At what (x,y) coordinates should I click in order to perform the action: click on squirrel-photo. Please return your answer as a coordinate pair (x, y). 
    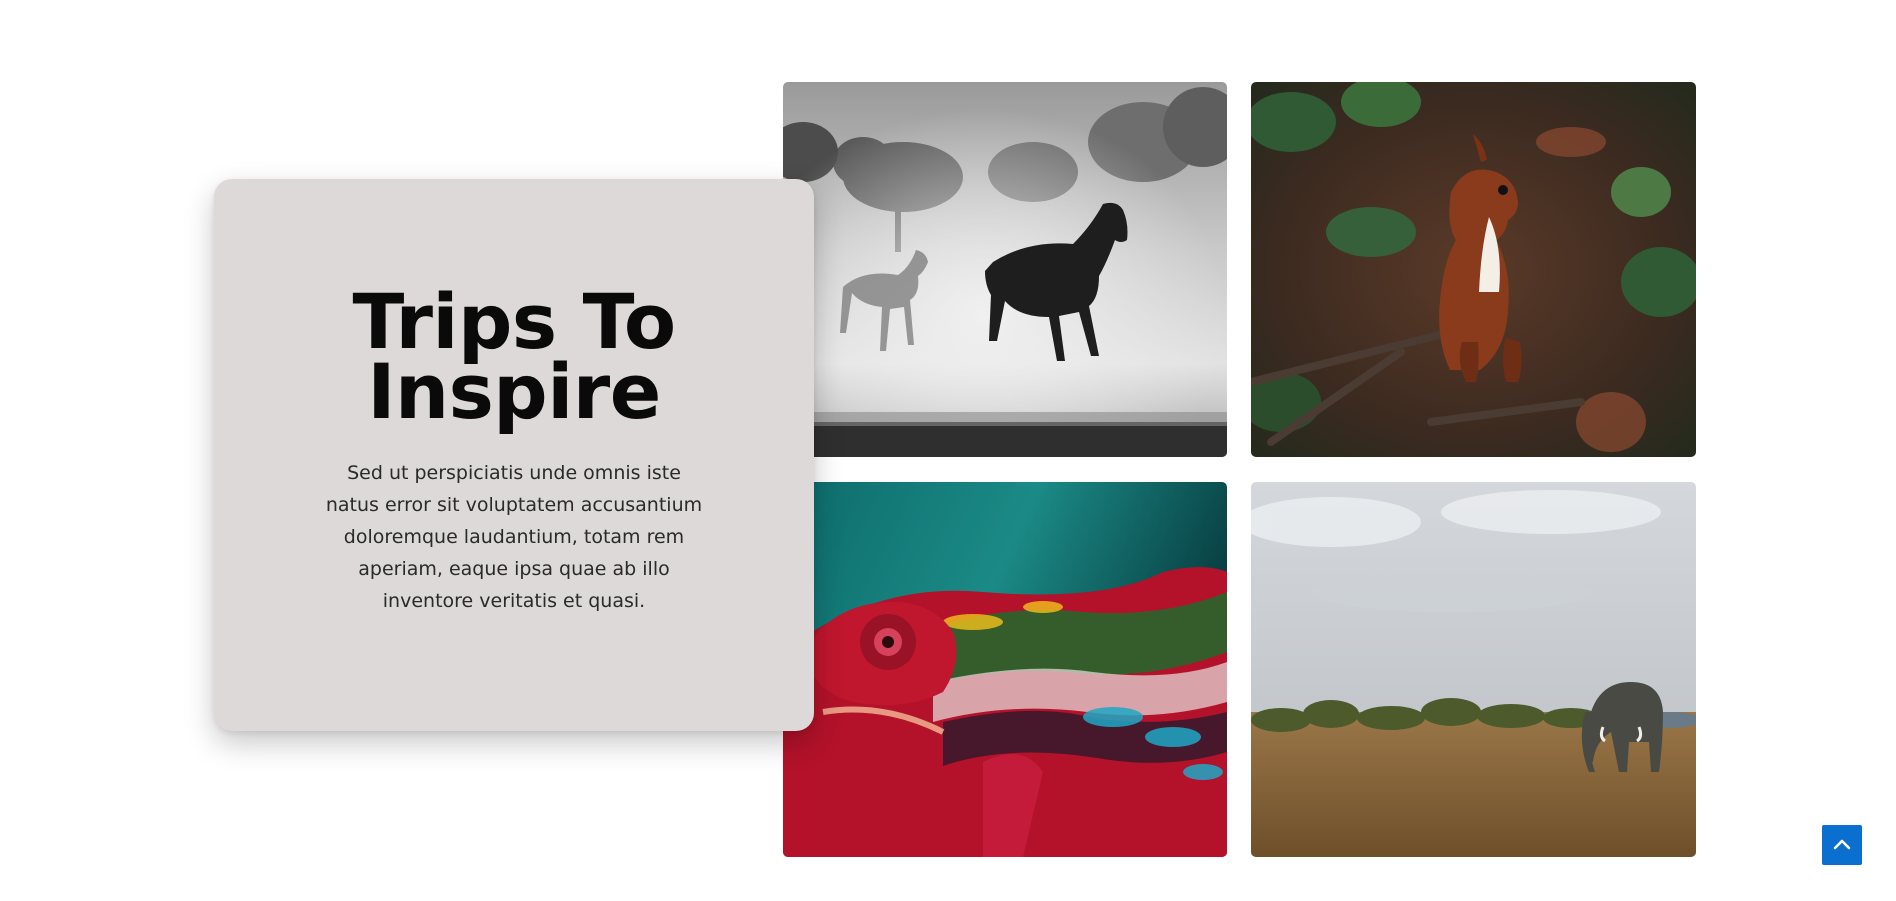
    Looking at the image, I should click on (1473, 269).